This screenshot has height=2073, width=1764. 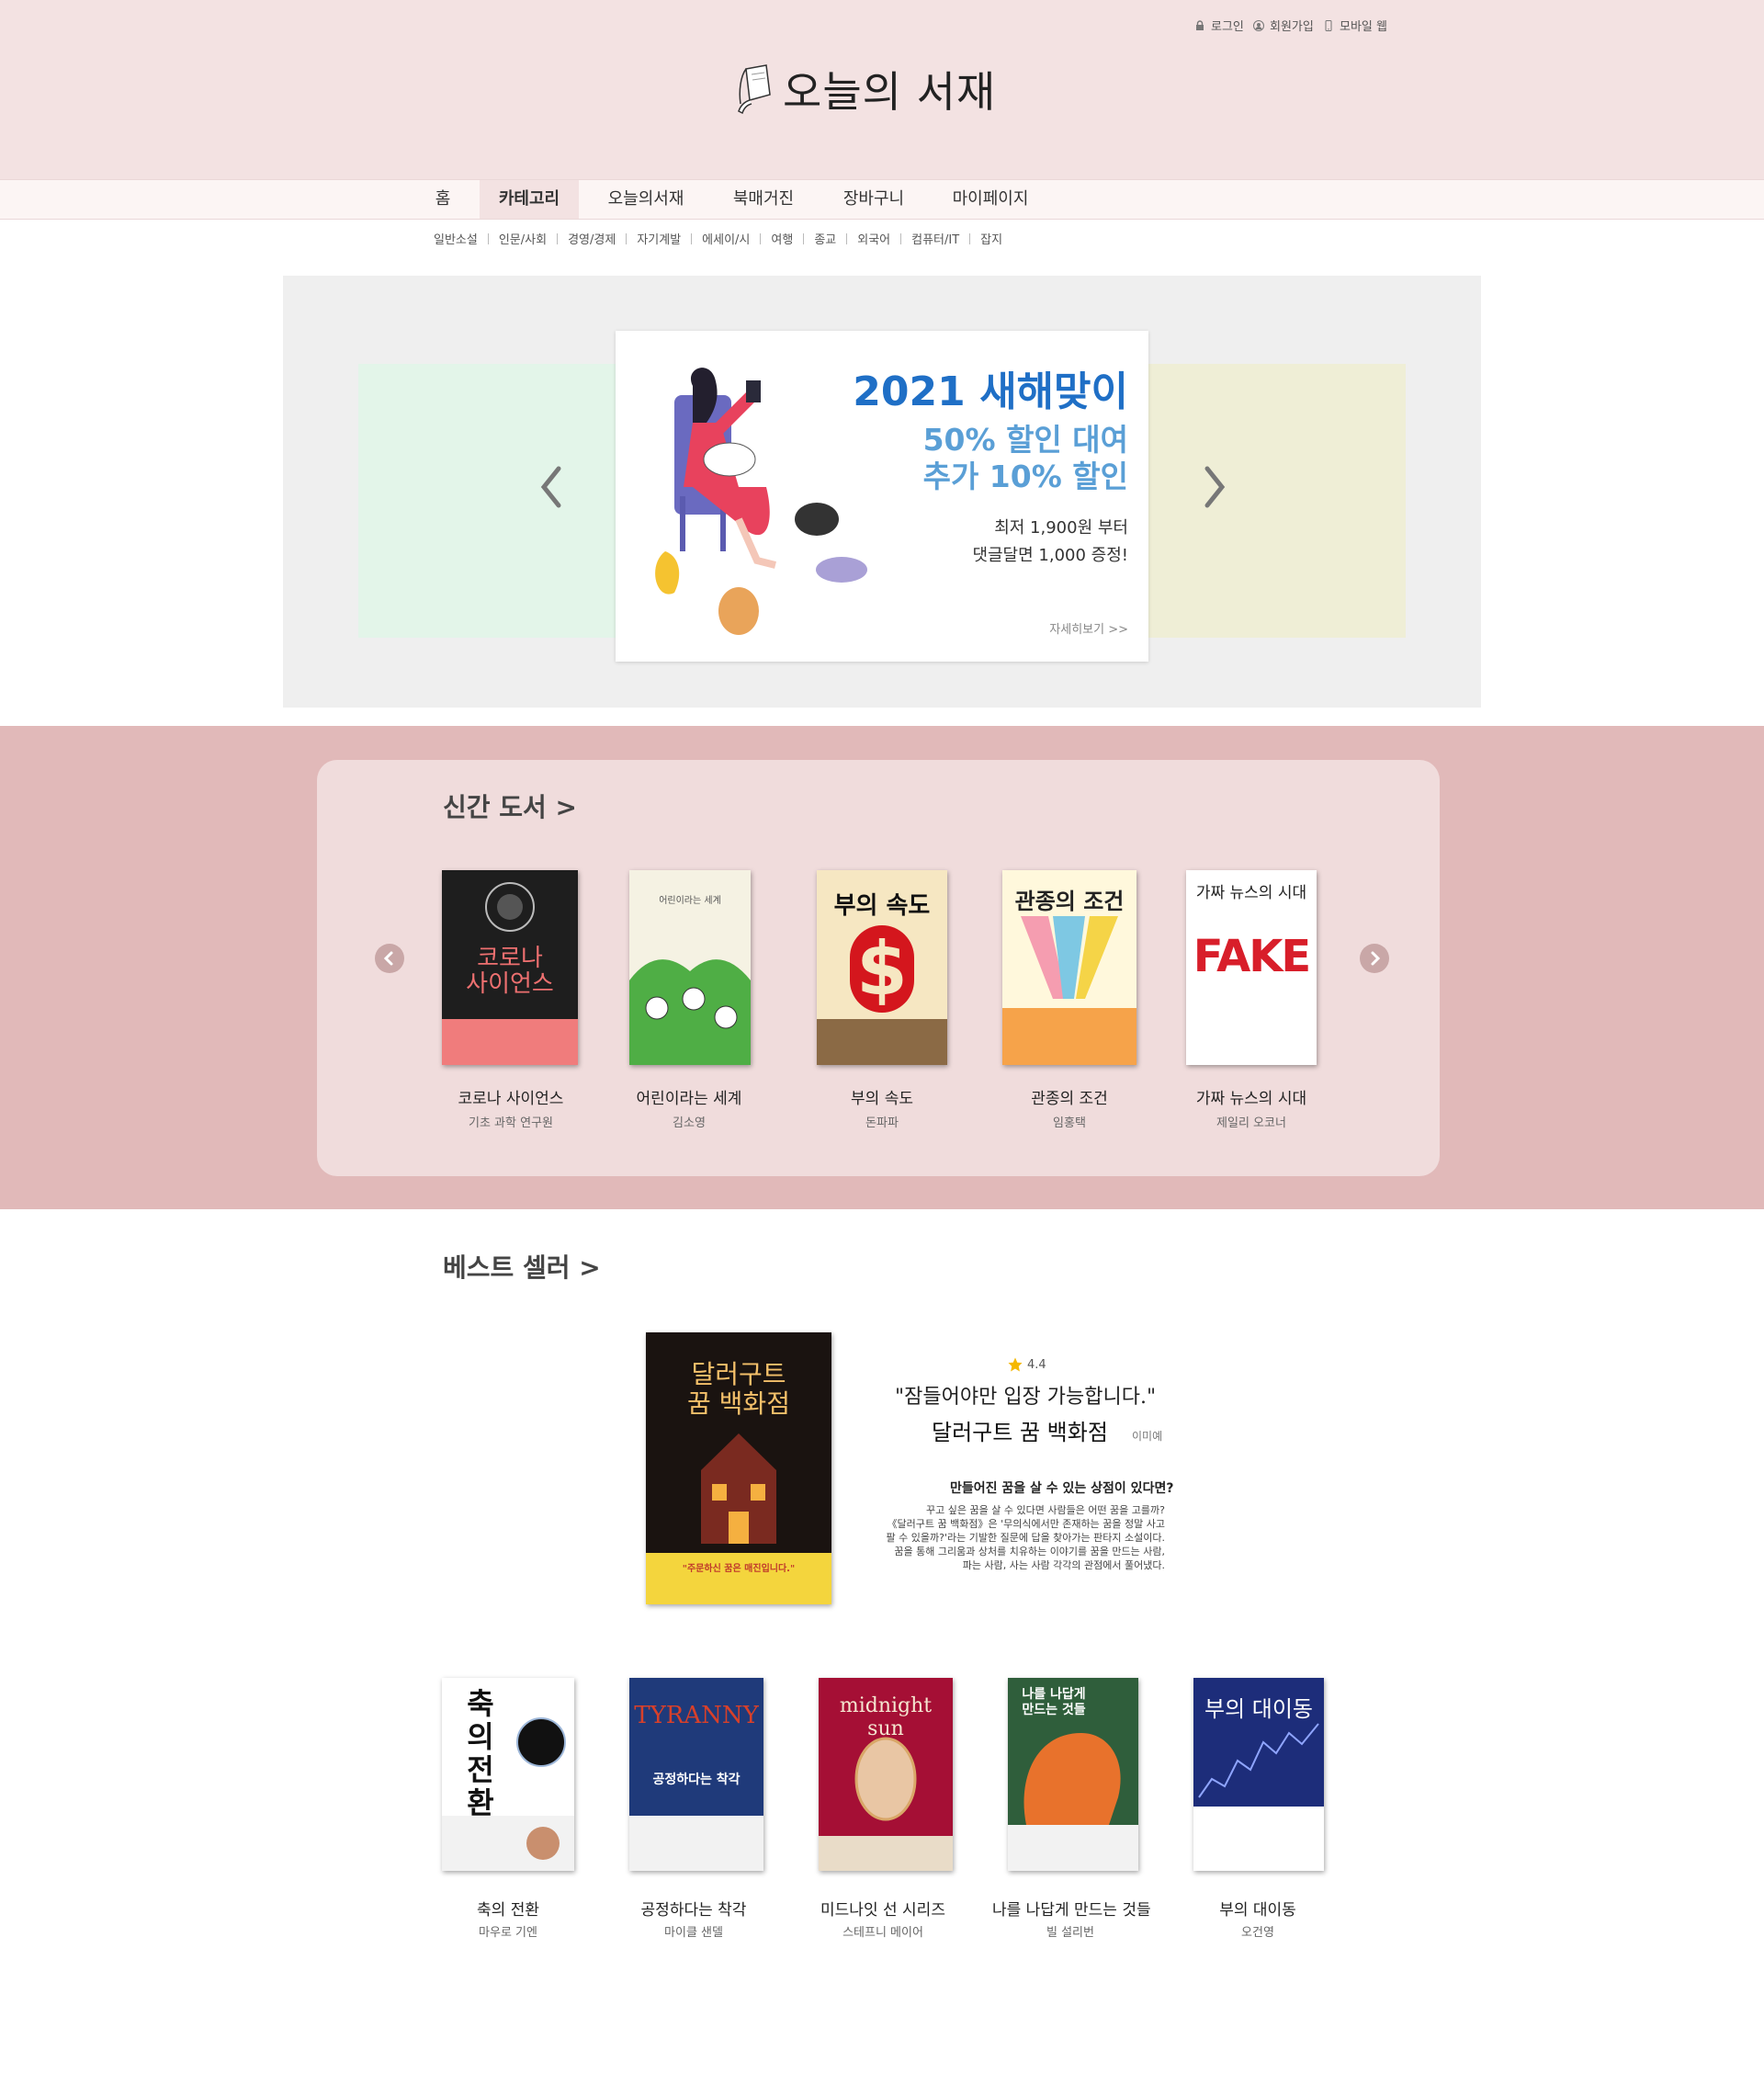 What do you see at coordinates (991, 239) in the screenshot?
I see `subnav-item: 잡지` at bounding box center [991, 239].